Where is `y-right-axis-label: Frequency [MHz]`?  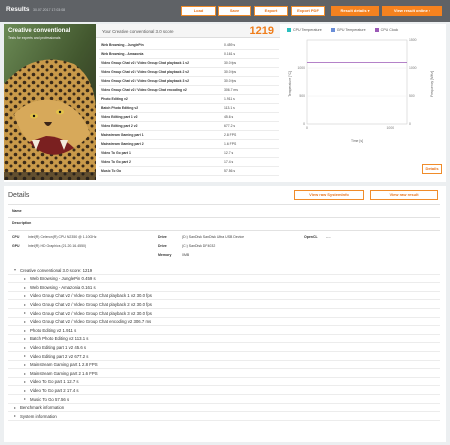
y-right-axis-label: Frequency [MHz] is located at coordinates (432, 84).